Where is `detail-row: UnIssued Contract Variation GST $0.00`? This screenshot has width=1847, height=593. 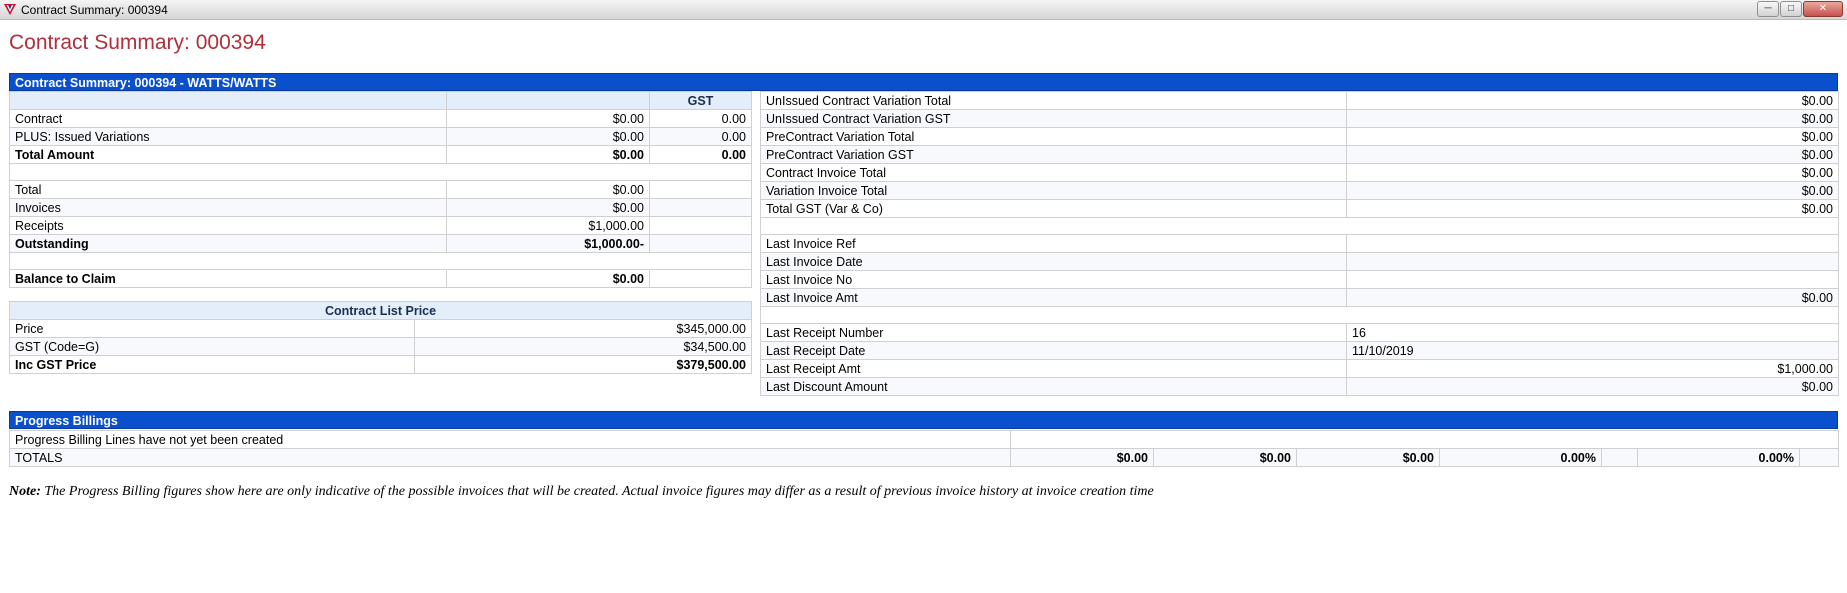
detail-row: UnIssued Contract Variation GST $0.00 is located at coordinates (1299, 118).